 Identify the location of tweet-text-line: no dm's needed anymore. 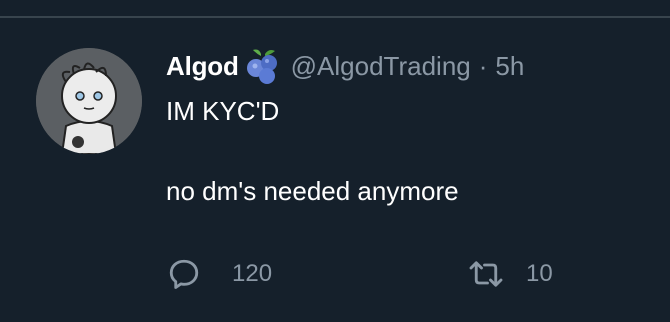
(312, 191).